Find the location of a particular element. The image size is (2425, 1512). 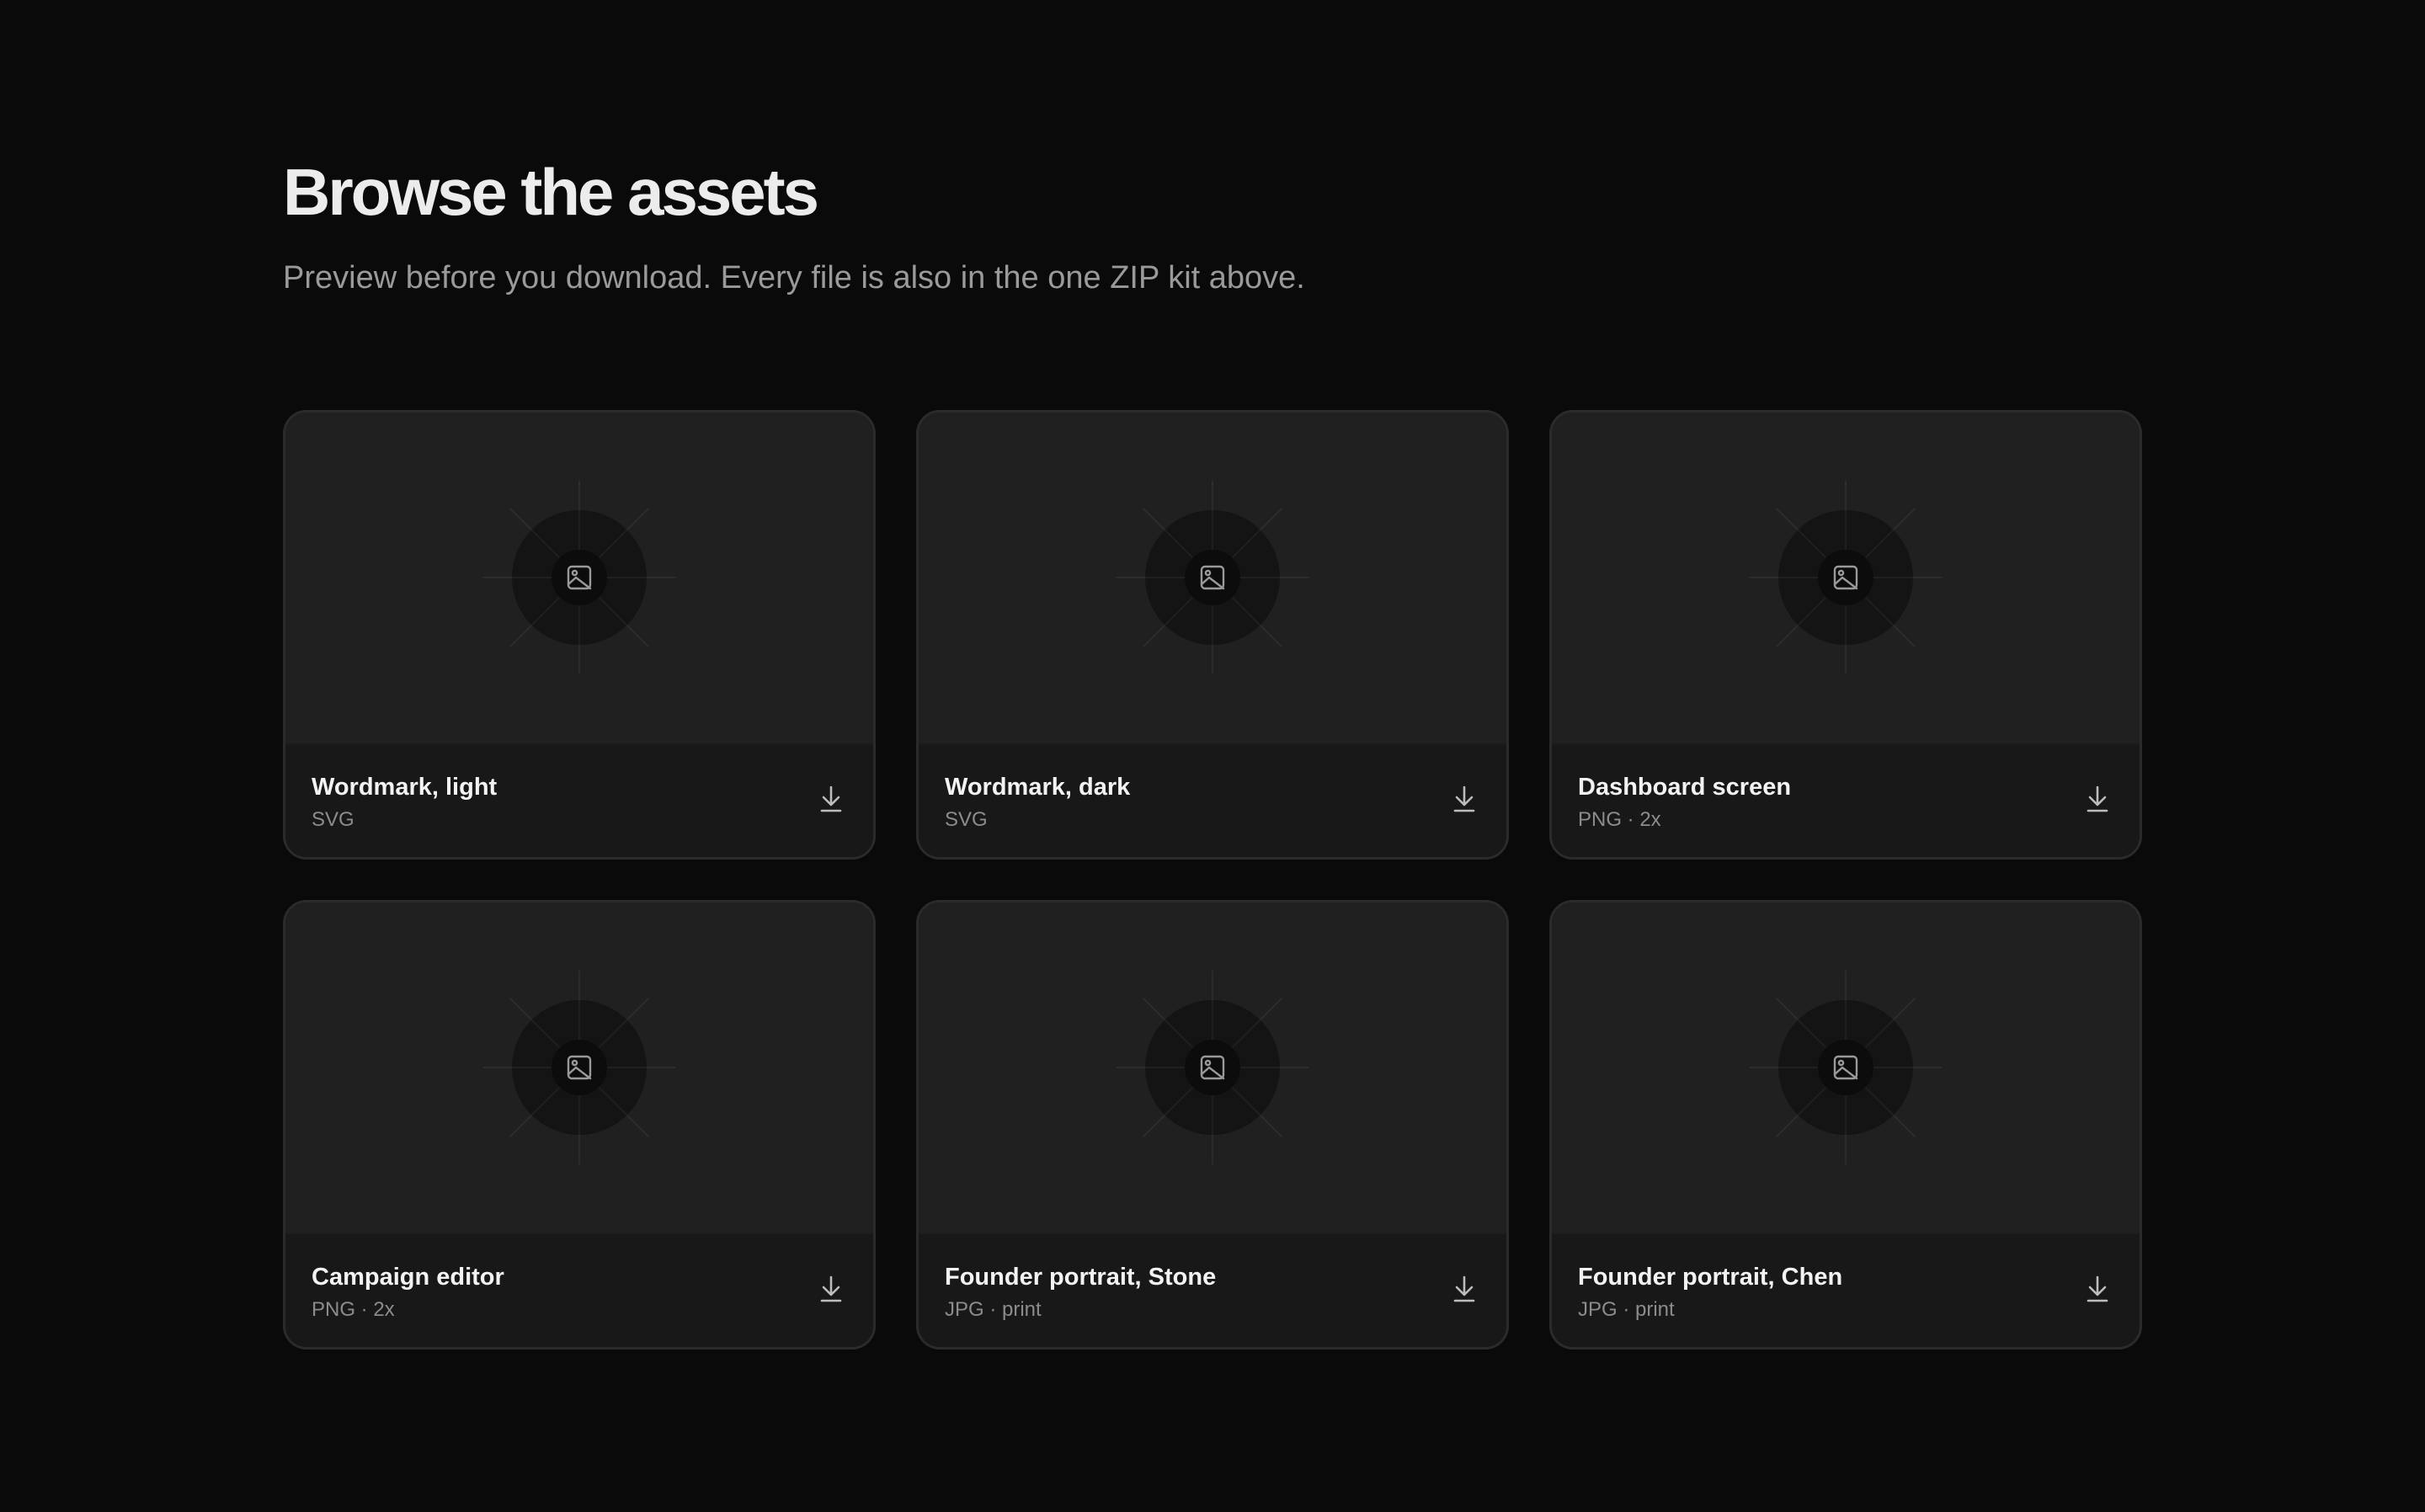

asset-footer: Founder portrait, Stone JPG · print is located at coordinates (1212, 1291).